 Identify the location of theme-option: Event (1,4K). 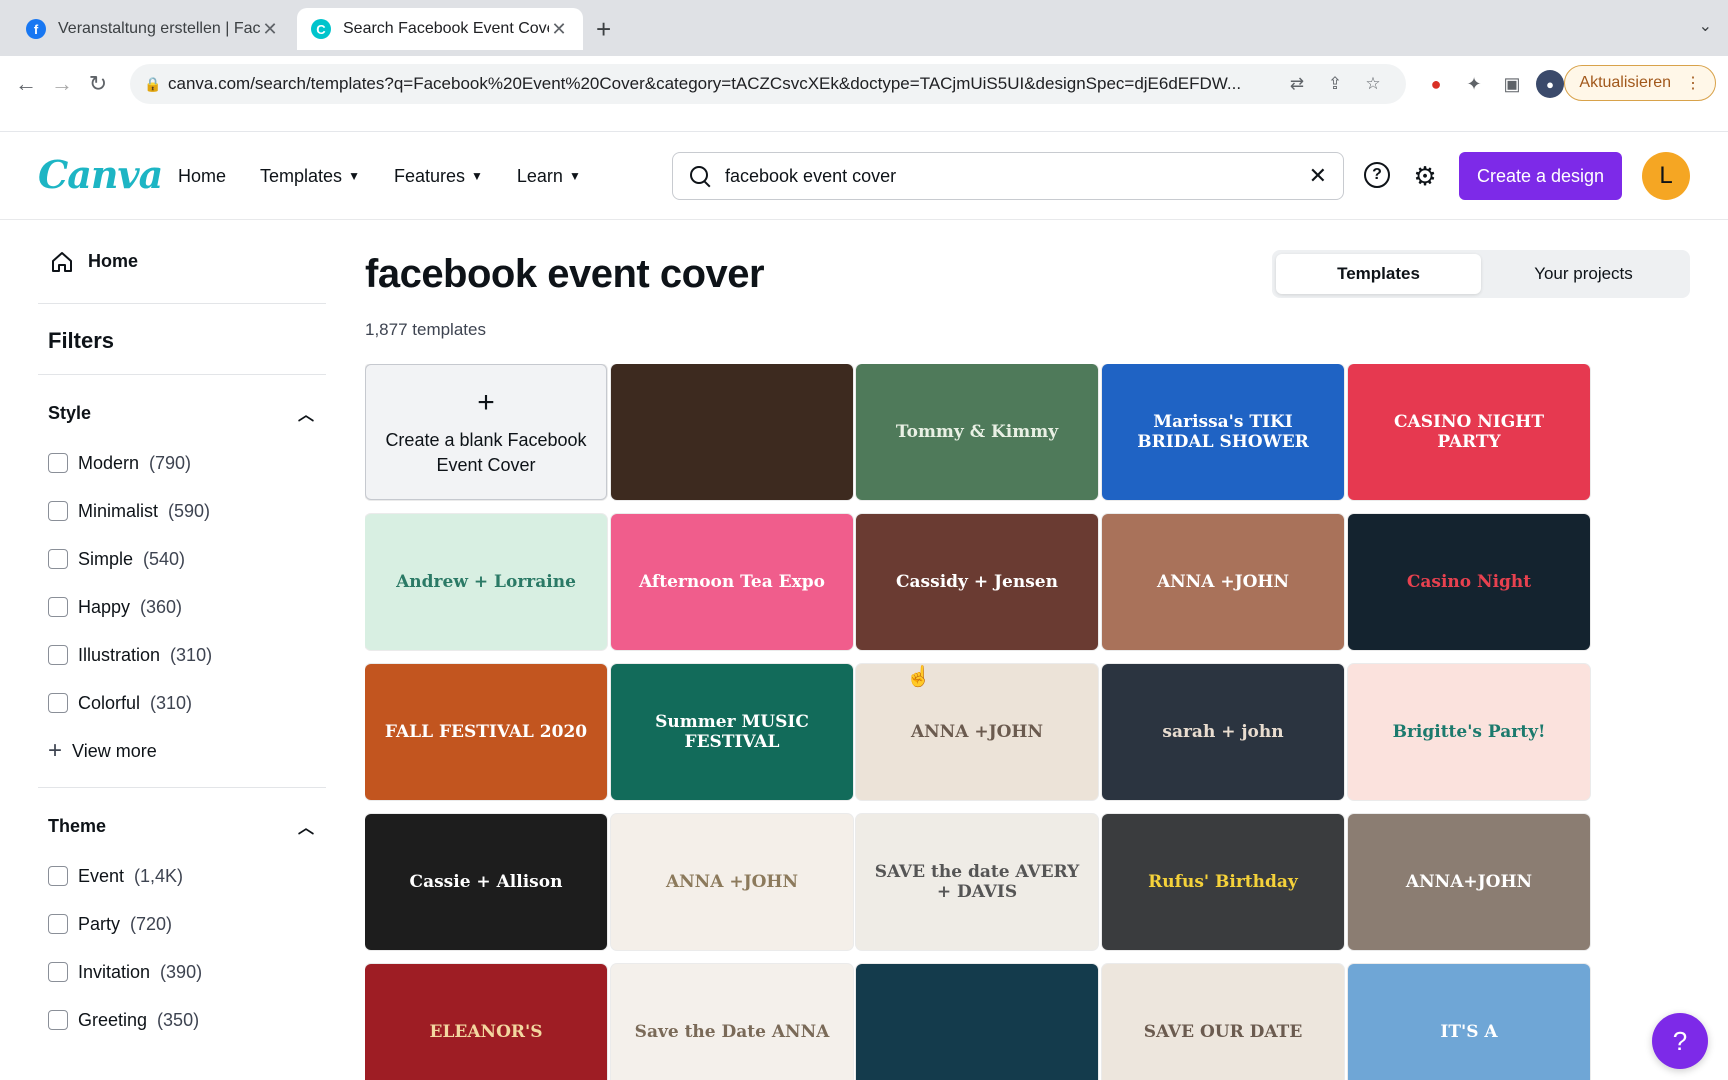
(182, 876).